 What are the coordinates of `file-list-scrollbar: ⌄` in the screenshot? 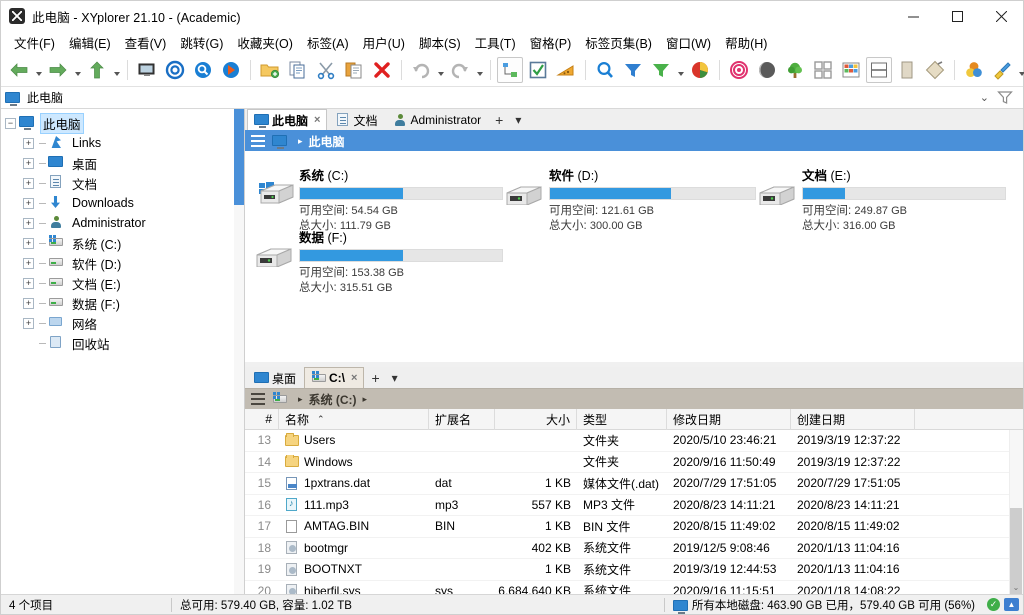 It's located at (1016, 512).